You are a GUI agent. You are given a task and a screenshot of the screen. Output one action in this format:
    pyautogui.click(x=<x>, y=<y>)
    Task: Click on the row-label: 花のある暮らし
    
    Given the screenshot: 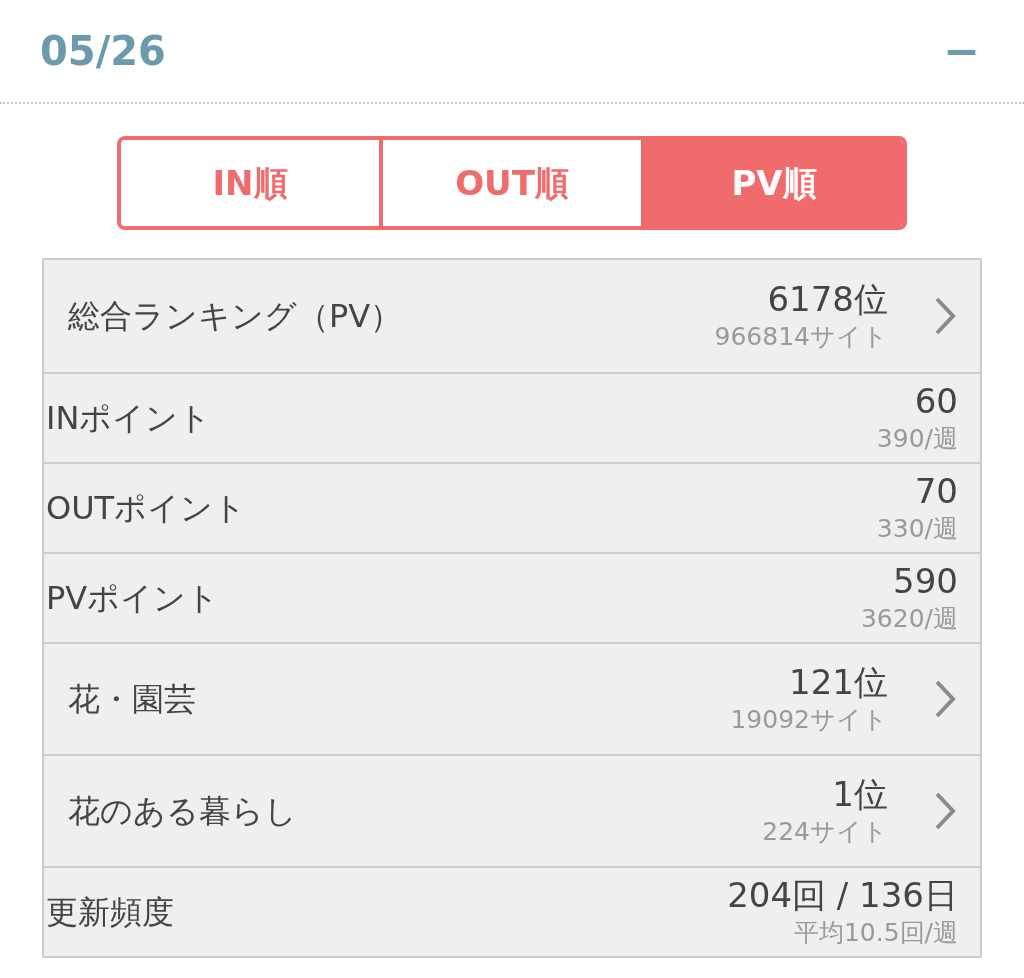 What is the action you would take?
    pyautogui.click(x=183, y=811)
    